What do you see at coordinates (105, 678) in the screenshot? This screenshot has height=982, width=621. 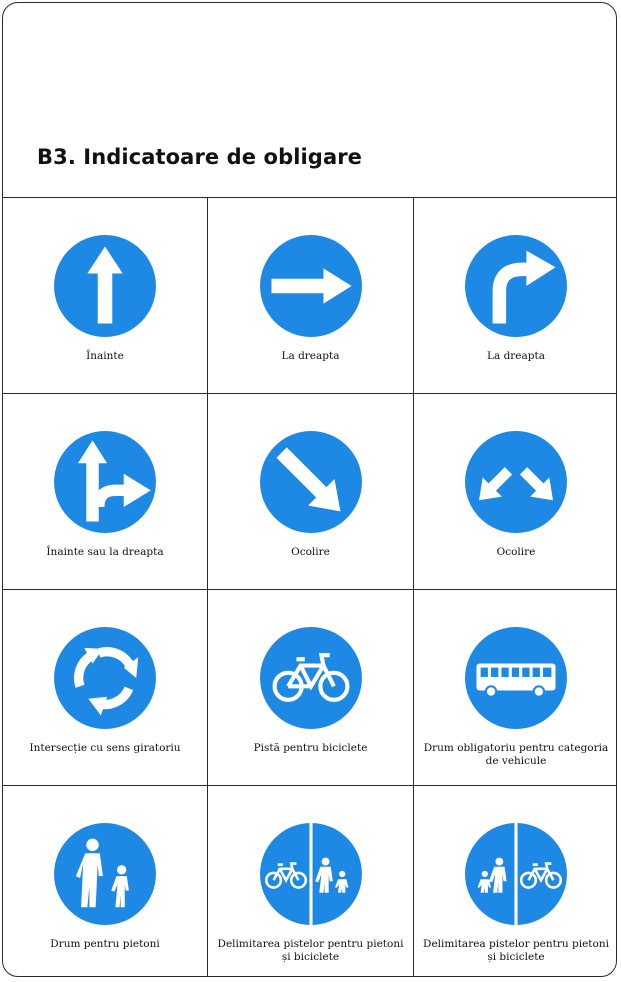 I see `roundabout-icon` at bounding box center [105, 678].